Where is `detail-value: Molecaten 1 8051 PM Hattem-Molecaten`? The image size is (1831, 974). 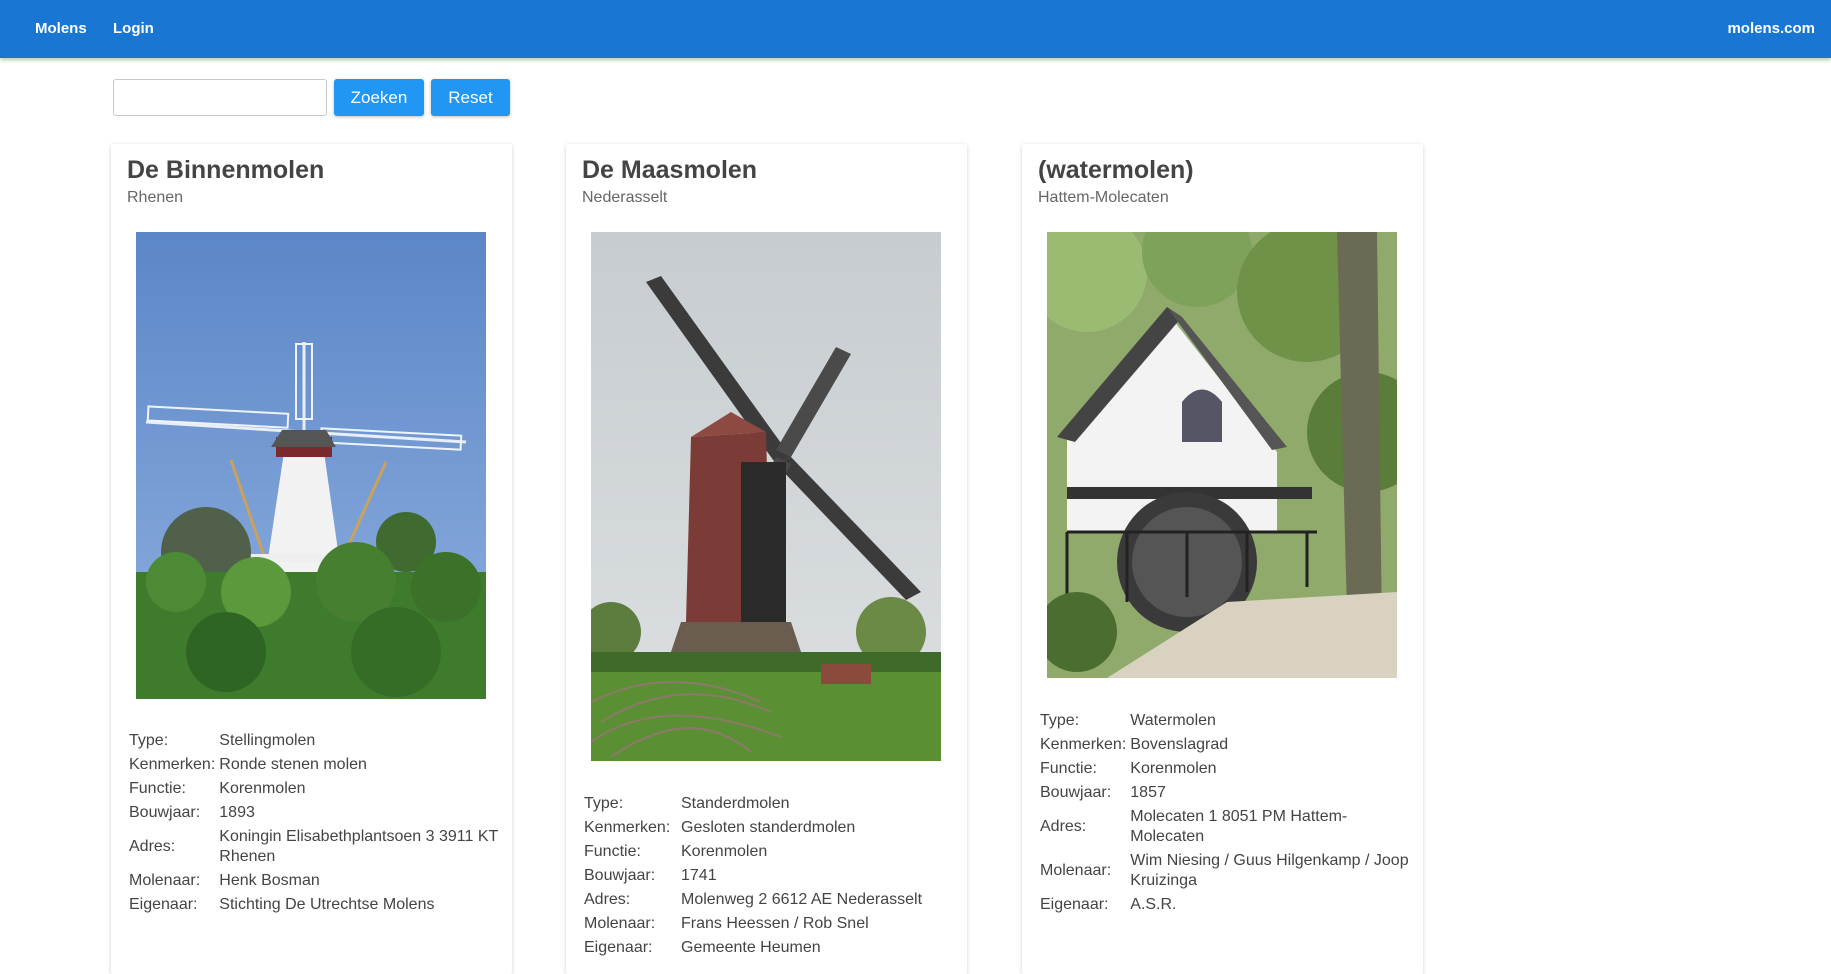
detail-value: Molecaten 1 8051 PM Hattem-Molecaten is located at coordinates (1239, 826).